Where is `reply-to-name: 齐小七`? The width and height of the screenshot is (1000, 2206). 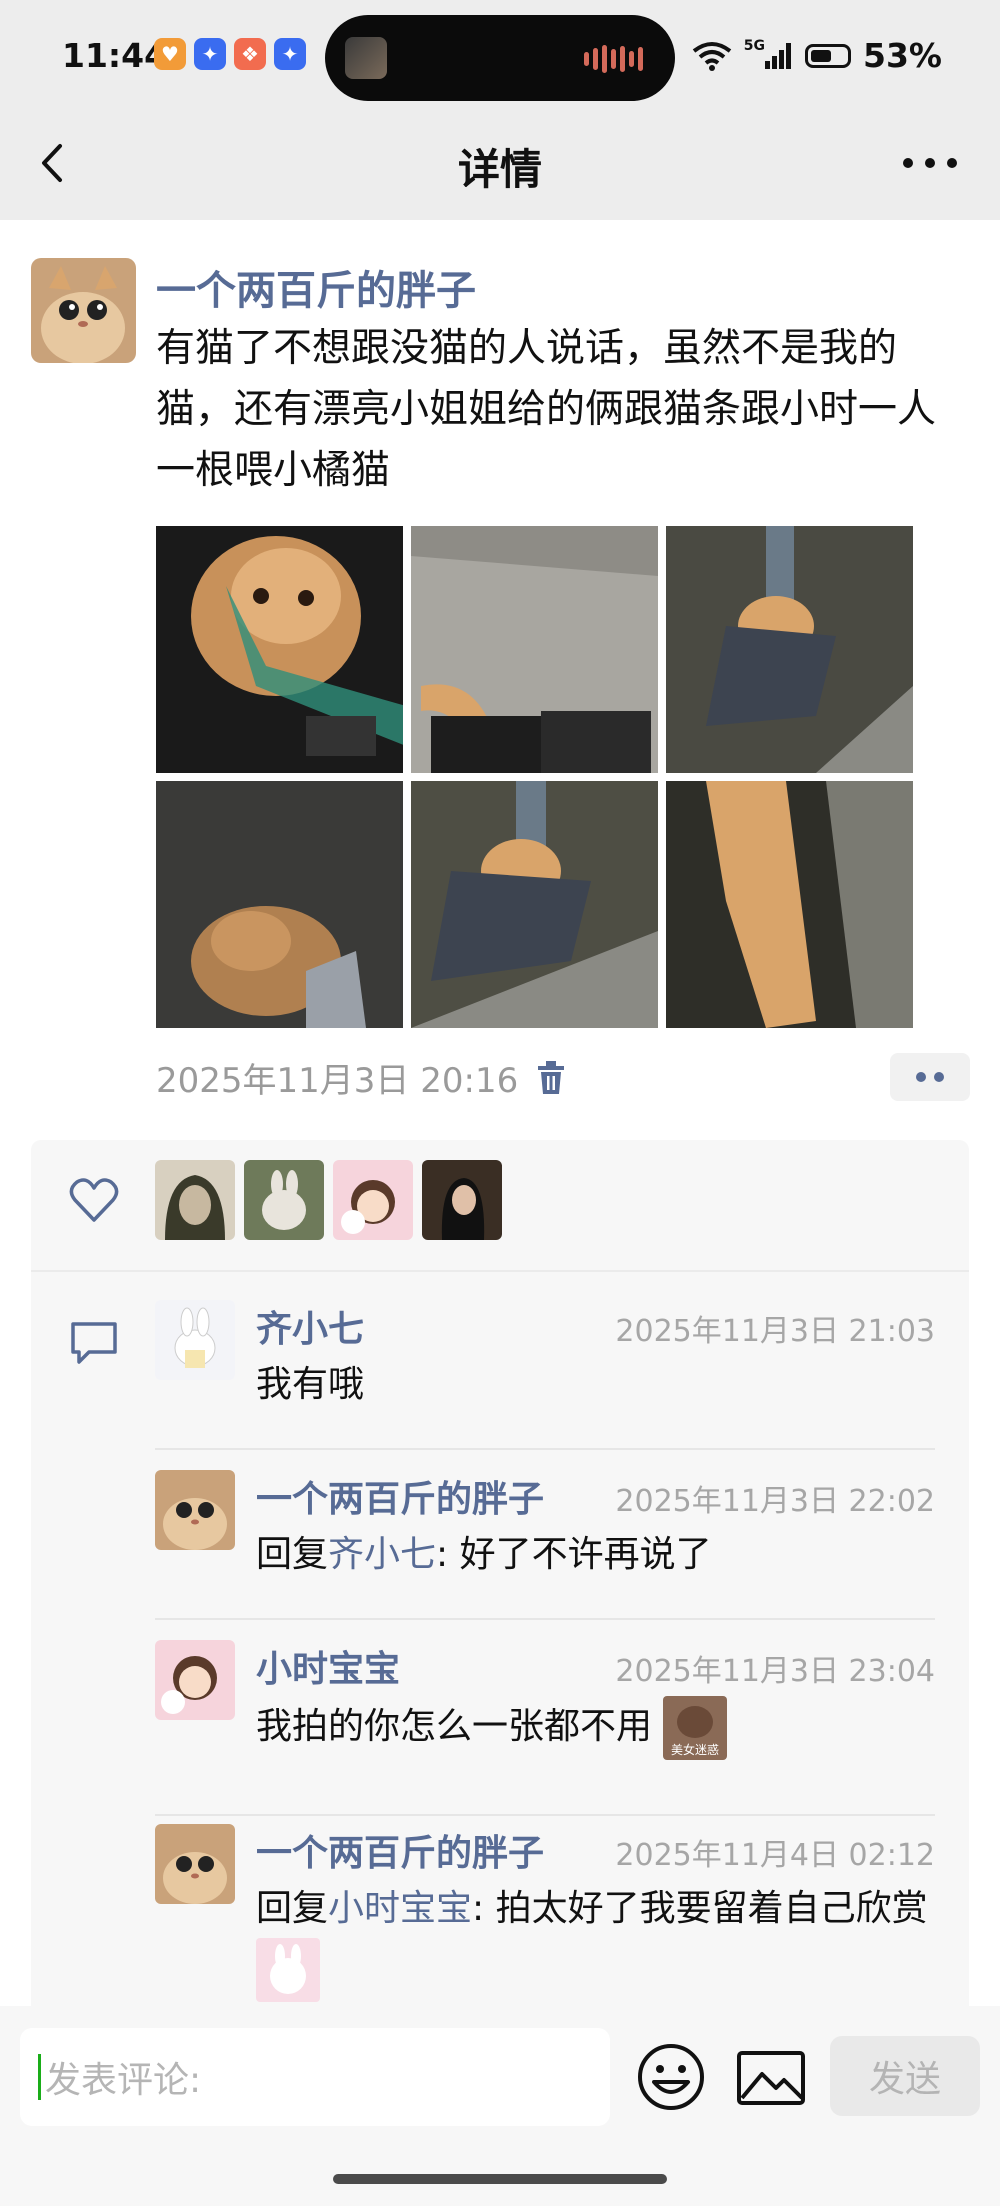
reply-to-name: 齐小七 is located at coordinates (382, 1554).